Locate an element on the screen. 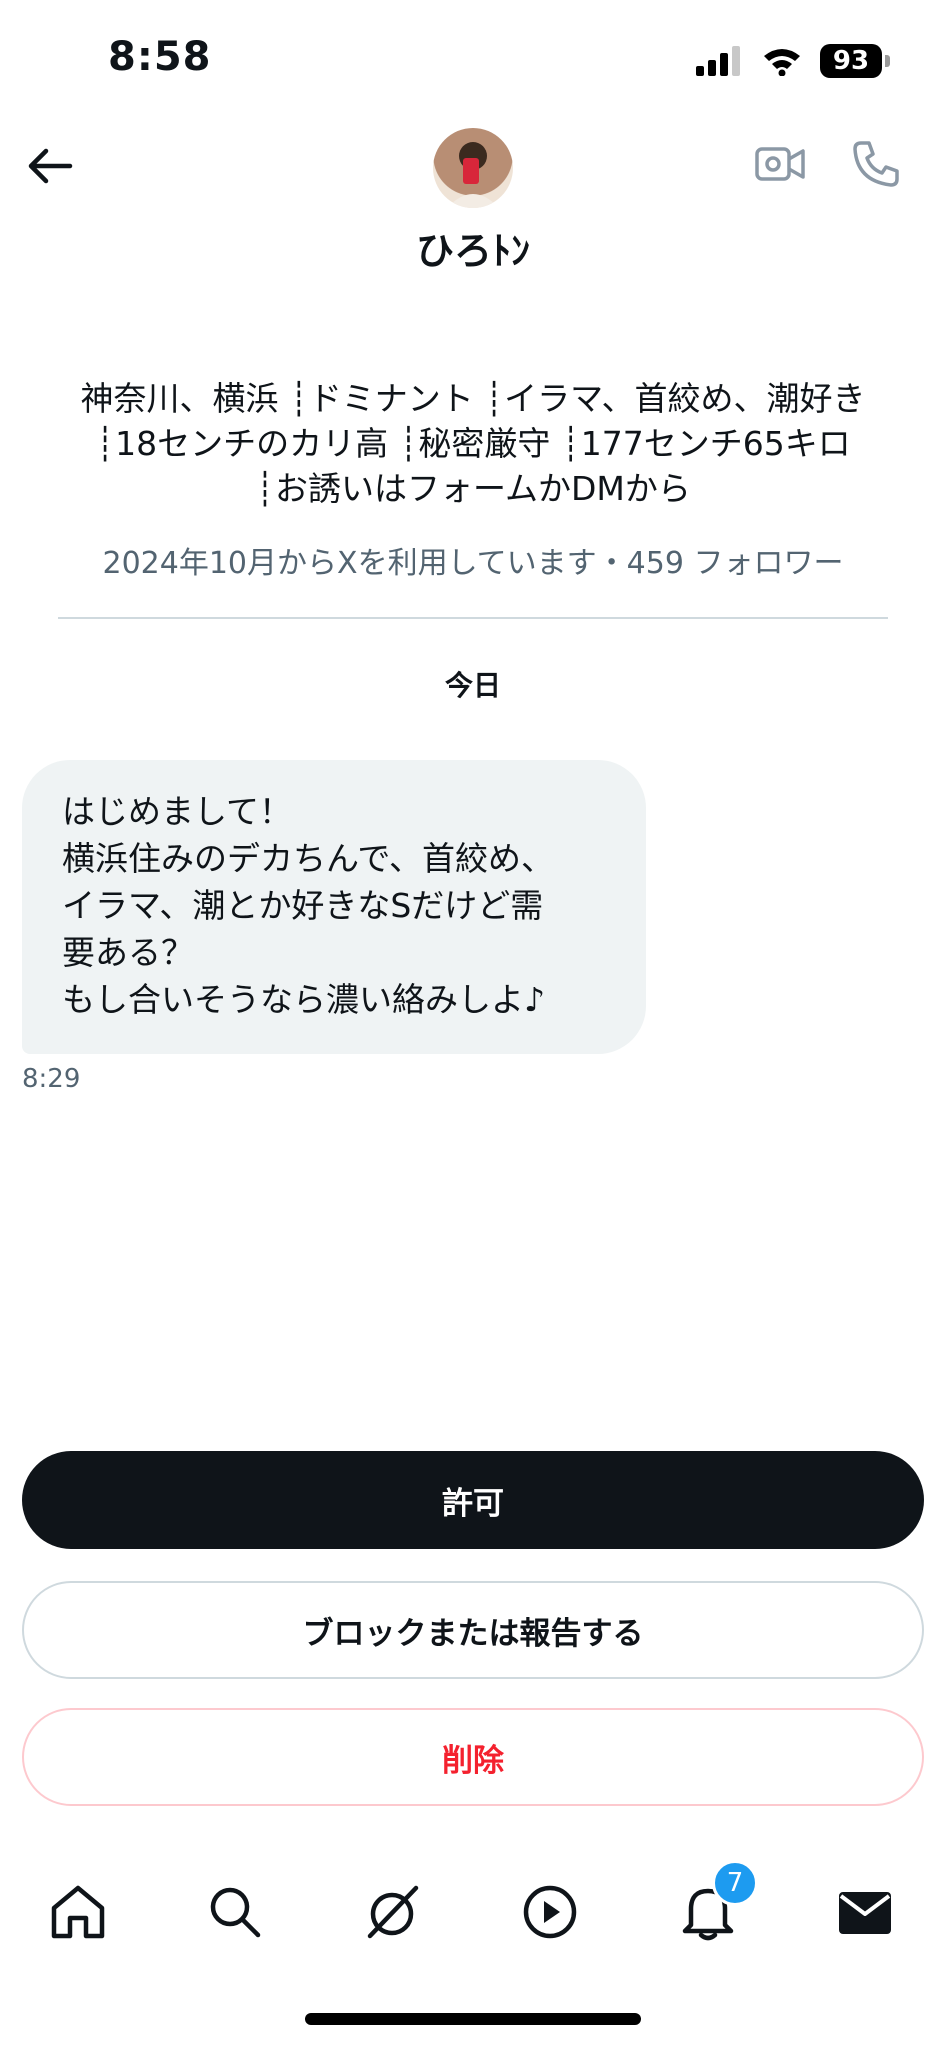 This screenshot has width=946, height=2048. avatar is located at coordinates (473, 168).